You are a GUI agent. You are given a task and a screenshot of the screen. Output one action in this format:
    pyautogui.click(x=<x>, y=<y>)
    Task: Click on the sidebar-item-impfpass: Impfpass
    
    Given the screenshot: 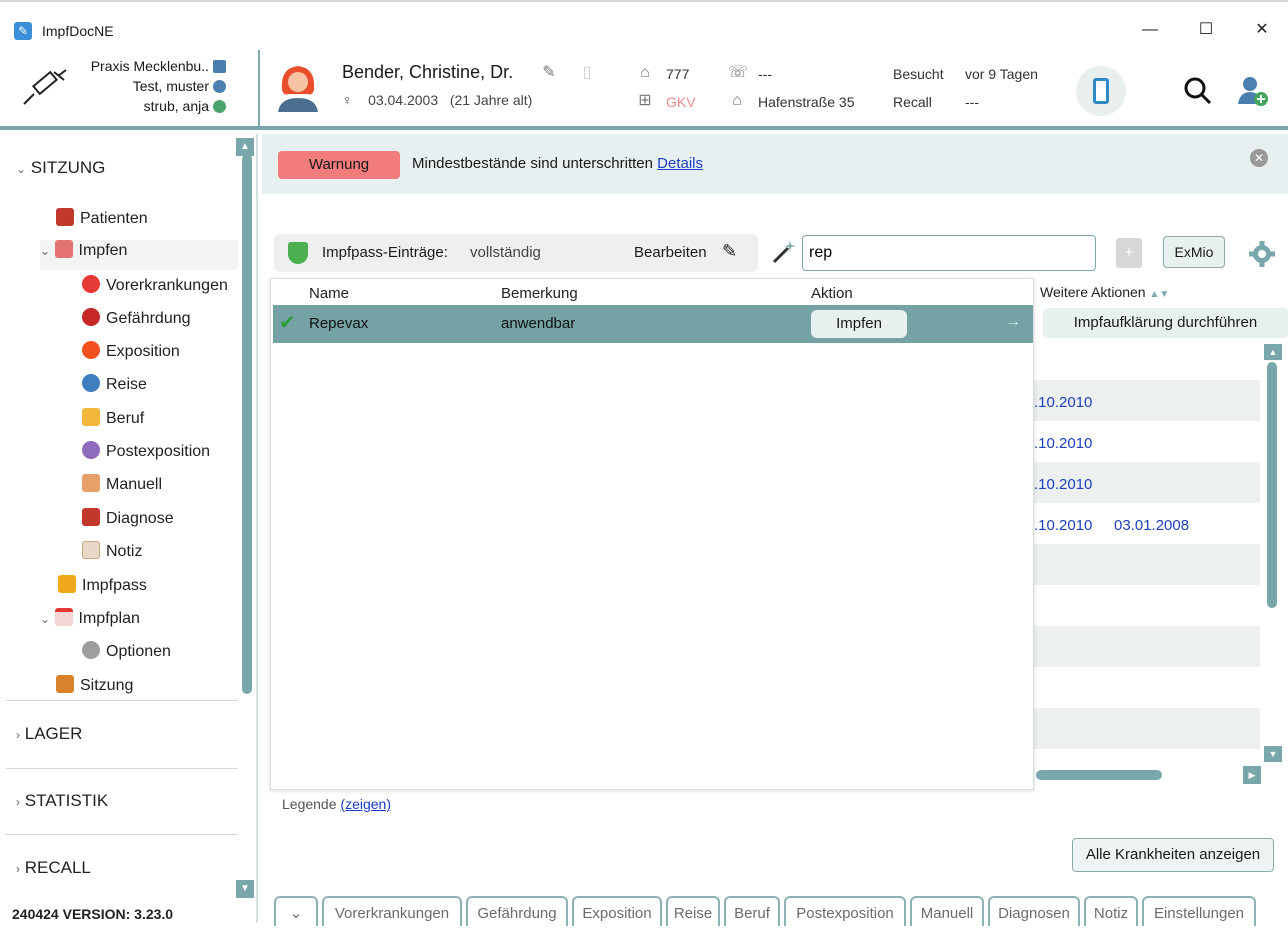 What is the action you would take?
    pyautogui.click(x=102, y=585)
    